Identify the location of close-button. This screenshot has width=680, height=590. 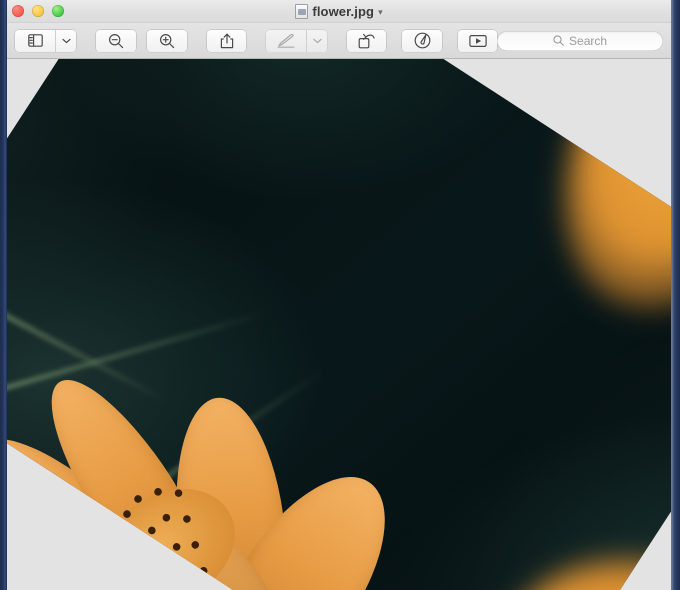
(18, 11).